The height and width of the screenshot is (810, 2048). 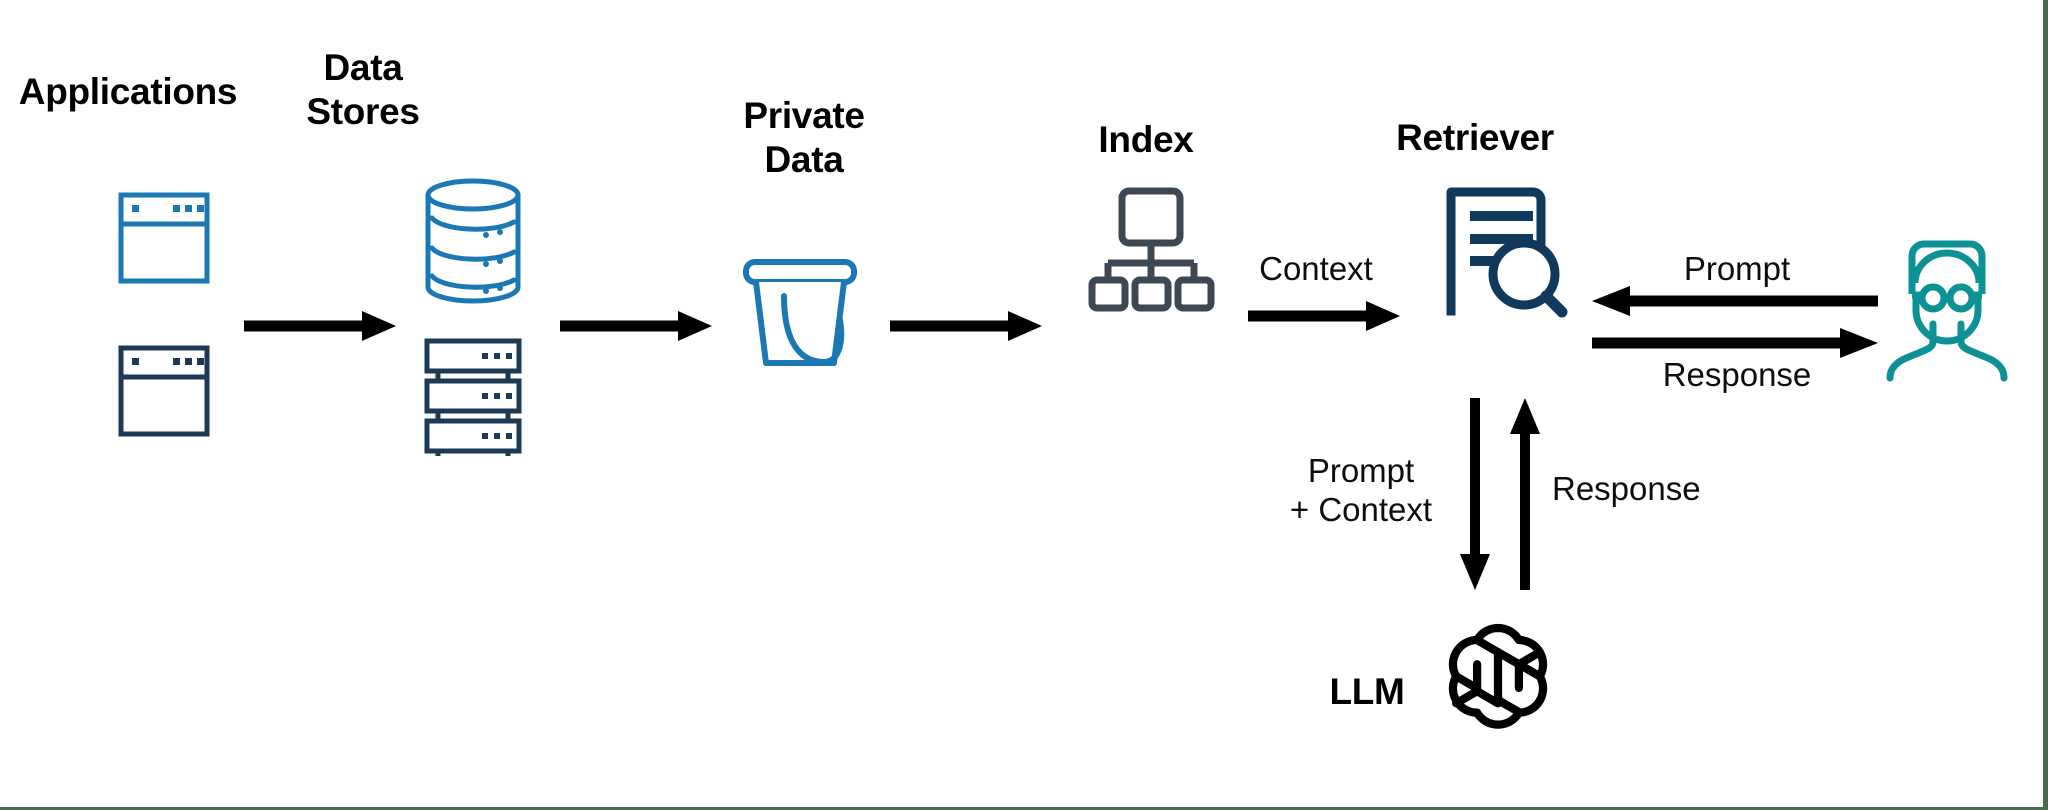 What do you see at coordinates (804, 137) in the screenshot?
I see `node-label-private-data: Private Data` at bounding box center [804, 137].